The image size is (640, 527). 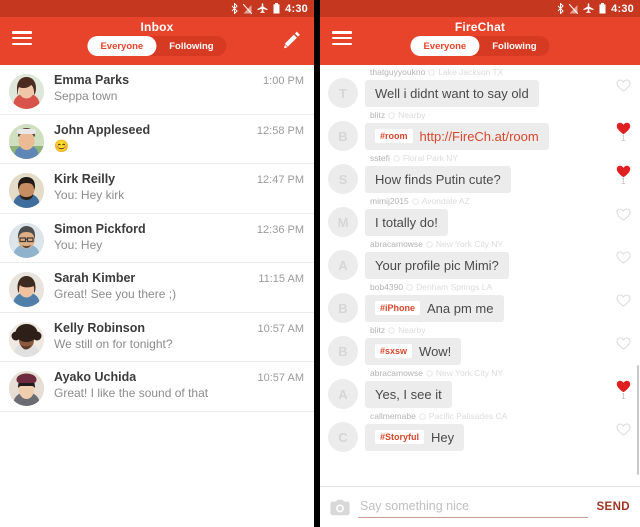 What do you see at coordinates (480, 217) in the screenshot?
I see `chat-message: mimij2015 Avondale AZ M I totally do!` at bounding box center [480, 217].